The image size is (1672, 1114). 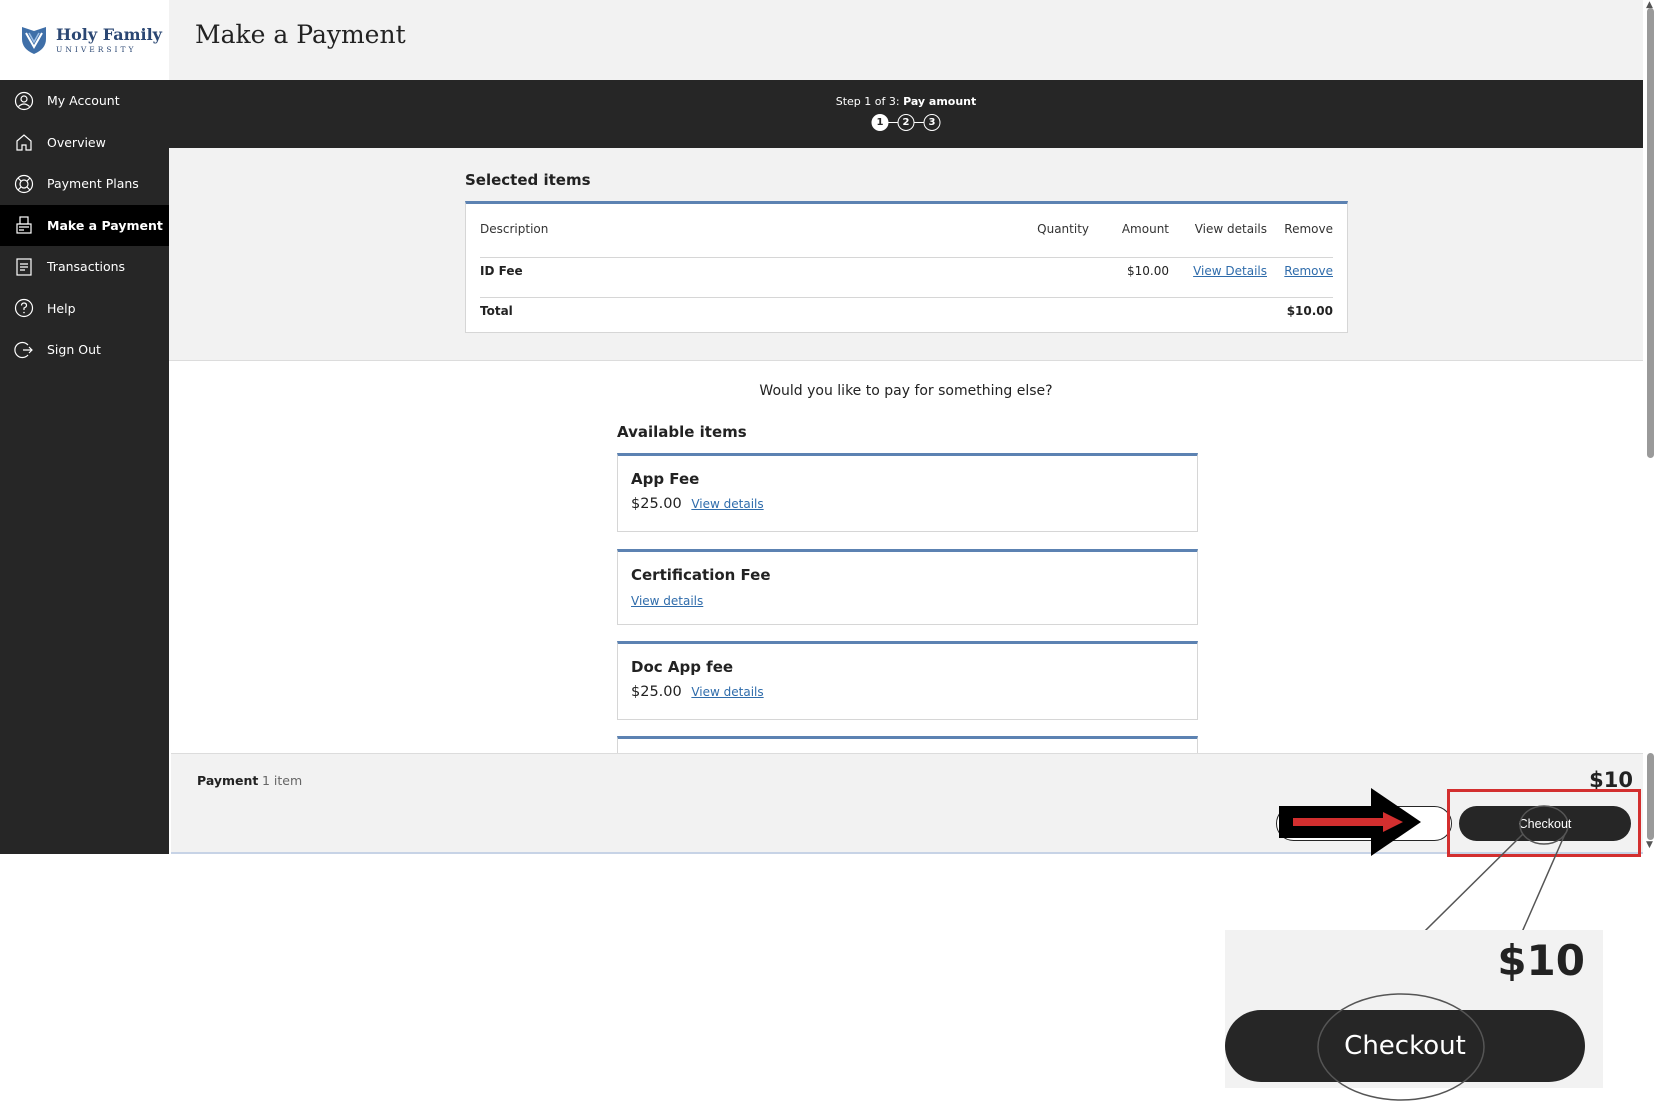 What do you see at coordinates (228, 780) in the screenshot?
I see `payment-label: Payment` at bounding box center [228, 780].